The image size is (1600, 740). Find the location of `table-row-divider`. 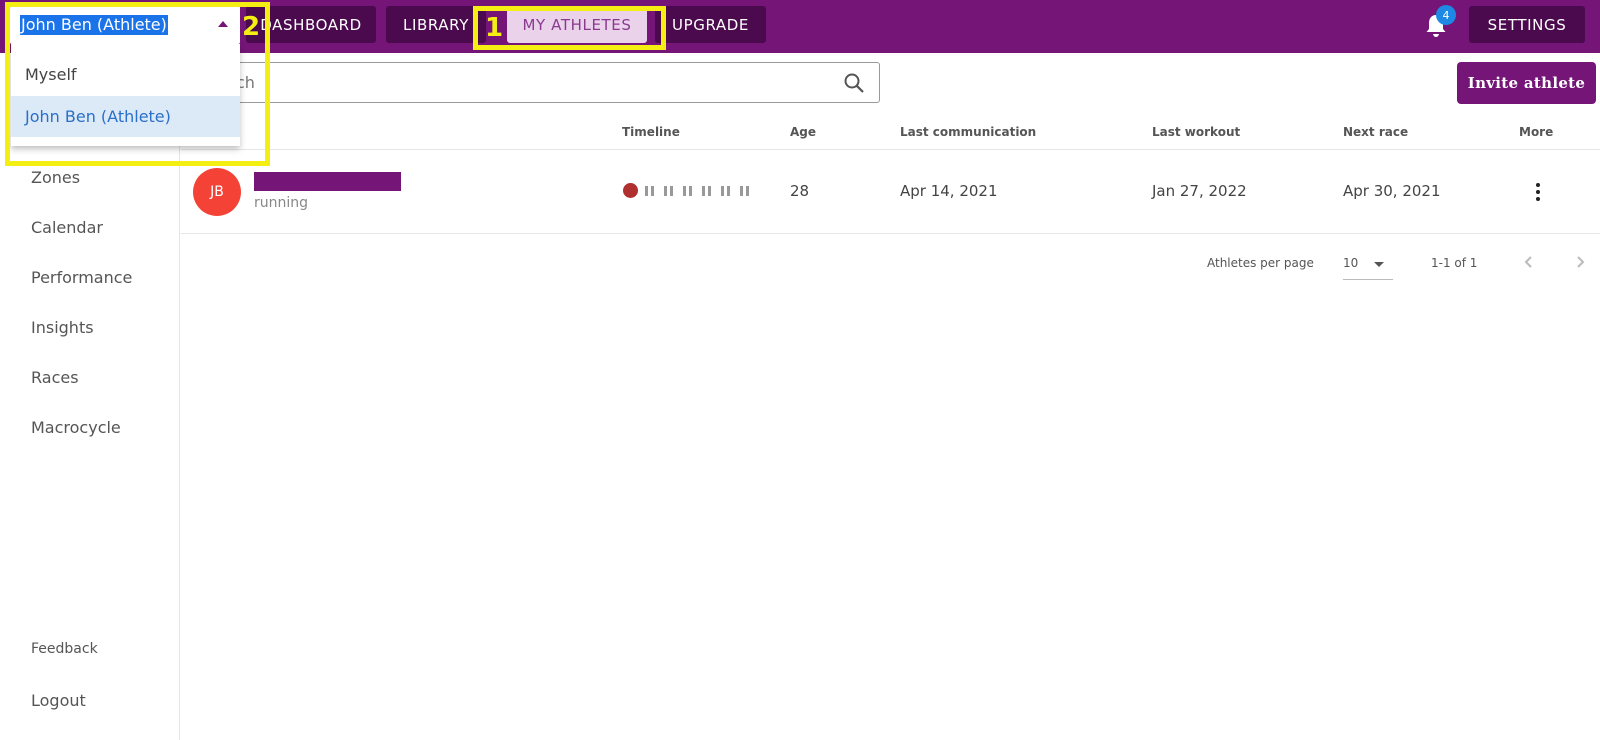

table-row-divider is located at coordinates (890, 233).